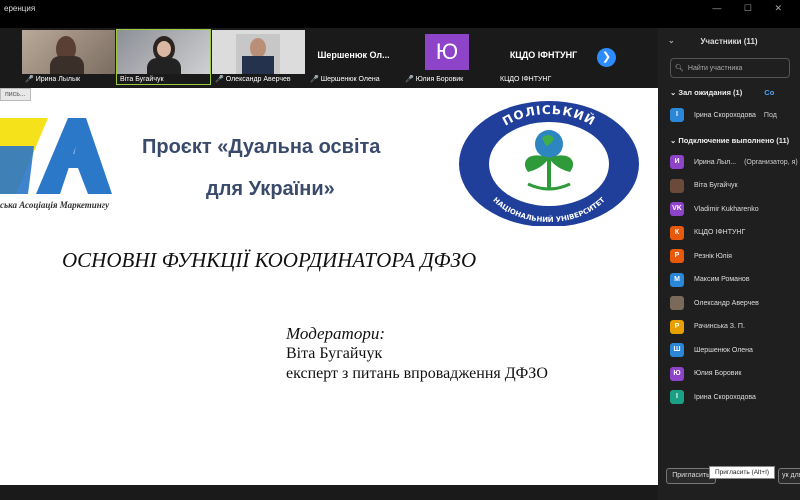 The height and width of the screenshot is (500, 800). What do you see at coordinates (789, 476) in the screenshot?
I see `mute-all-button: ук для в` at bounding box center [789, 476].